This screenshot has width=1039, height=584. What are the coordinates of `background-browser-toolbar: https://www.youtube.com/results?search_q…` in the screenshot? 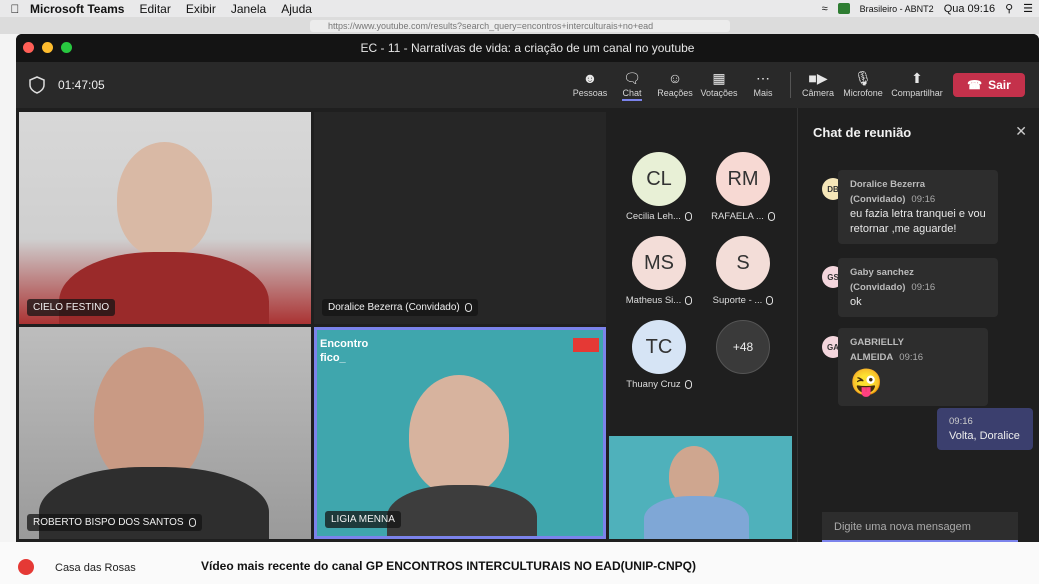 It's located at (519, 25).